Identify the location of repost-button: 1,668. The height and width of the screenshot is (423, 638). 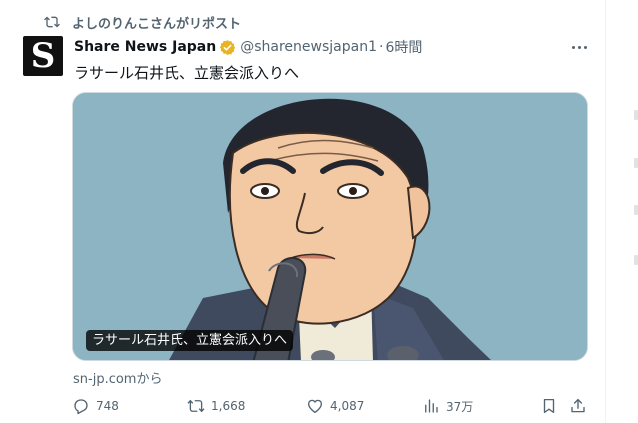
(216, 406).